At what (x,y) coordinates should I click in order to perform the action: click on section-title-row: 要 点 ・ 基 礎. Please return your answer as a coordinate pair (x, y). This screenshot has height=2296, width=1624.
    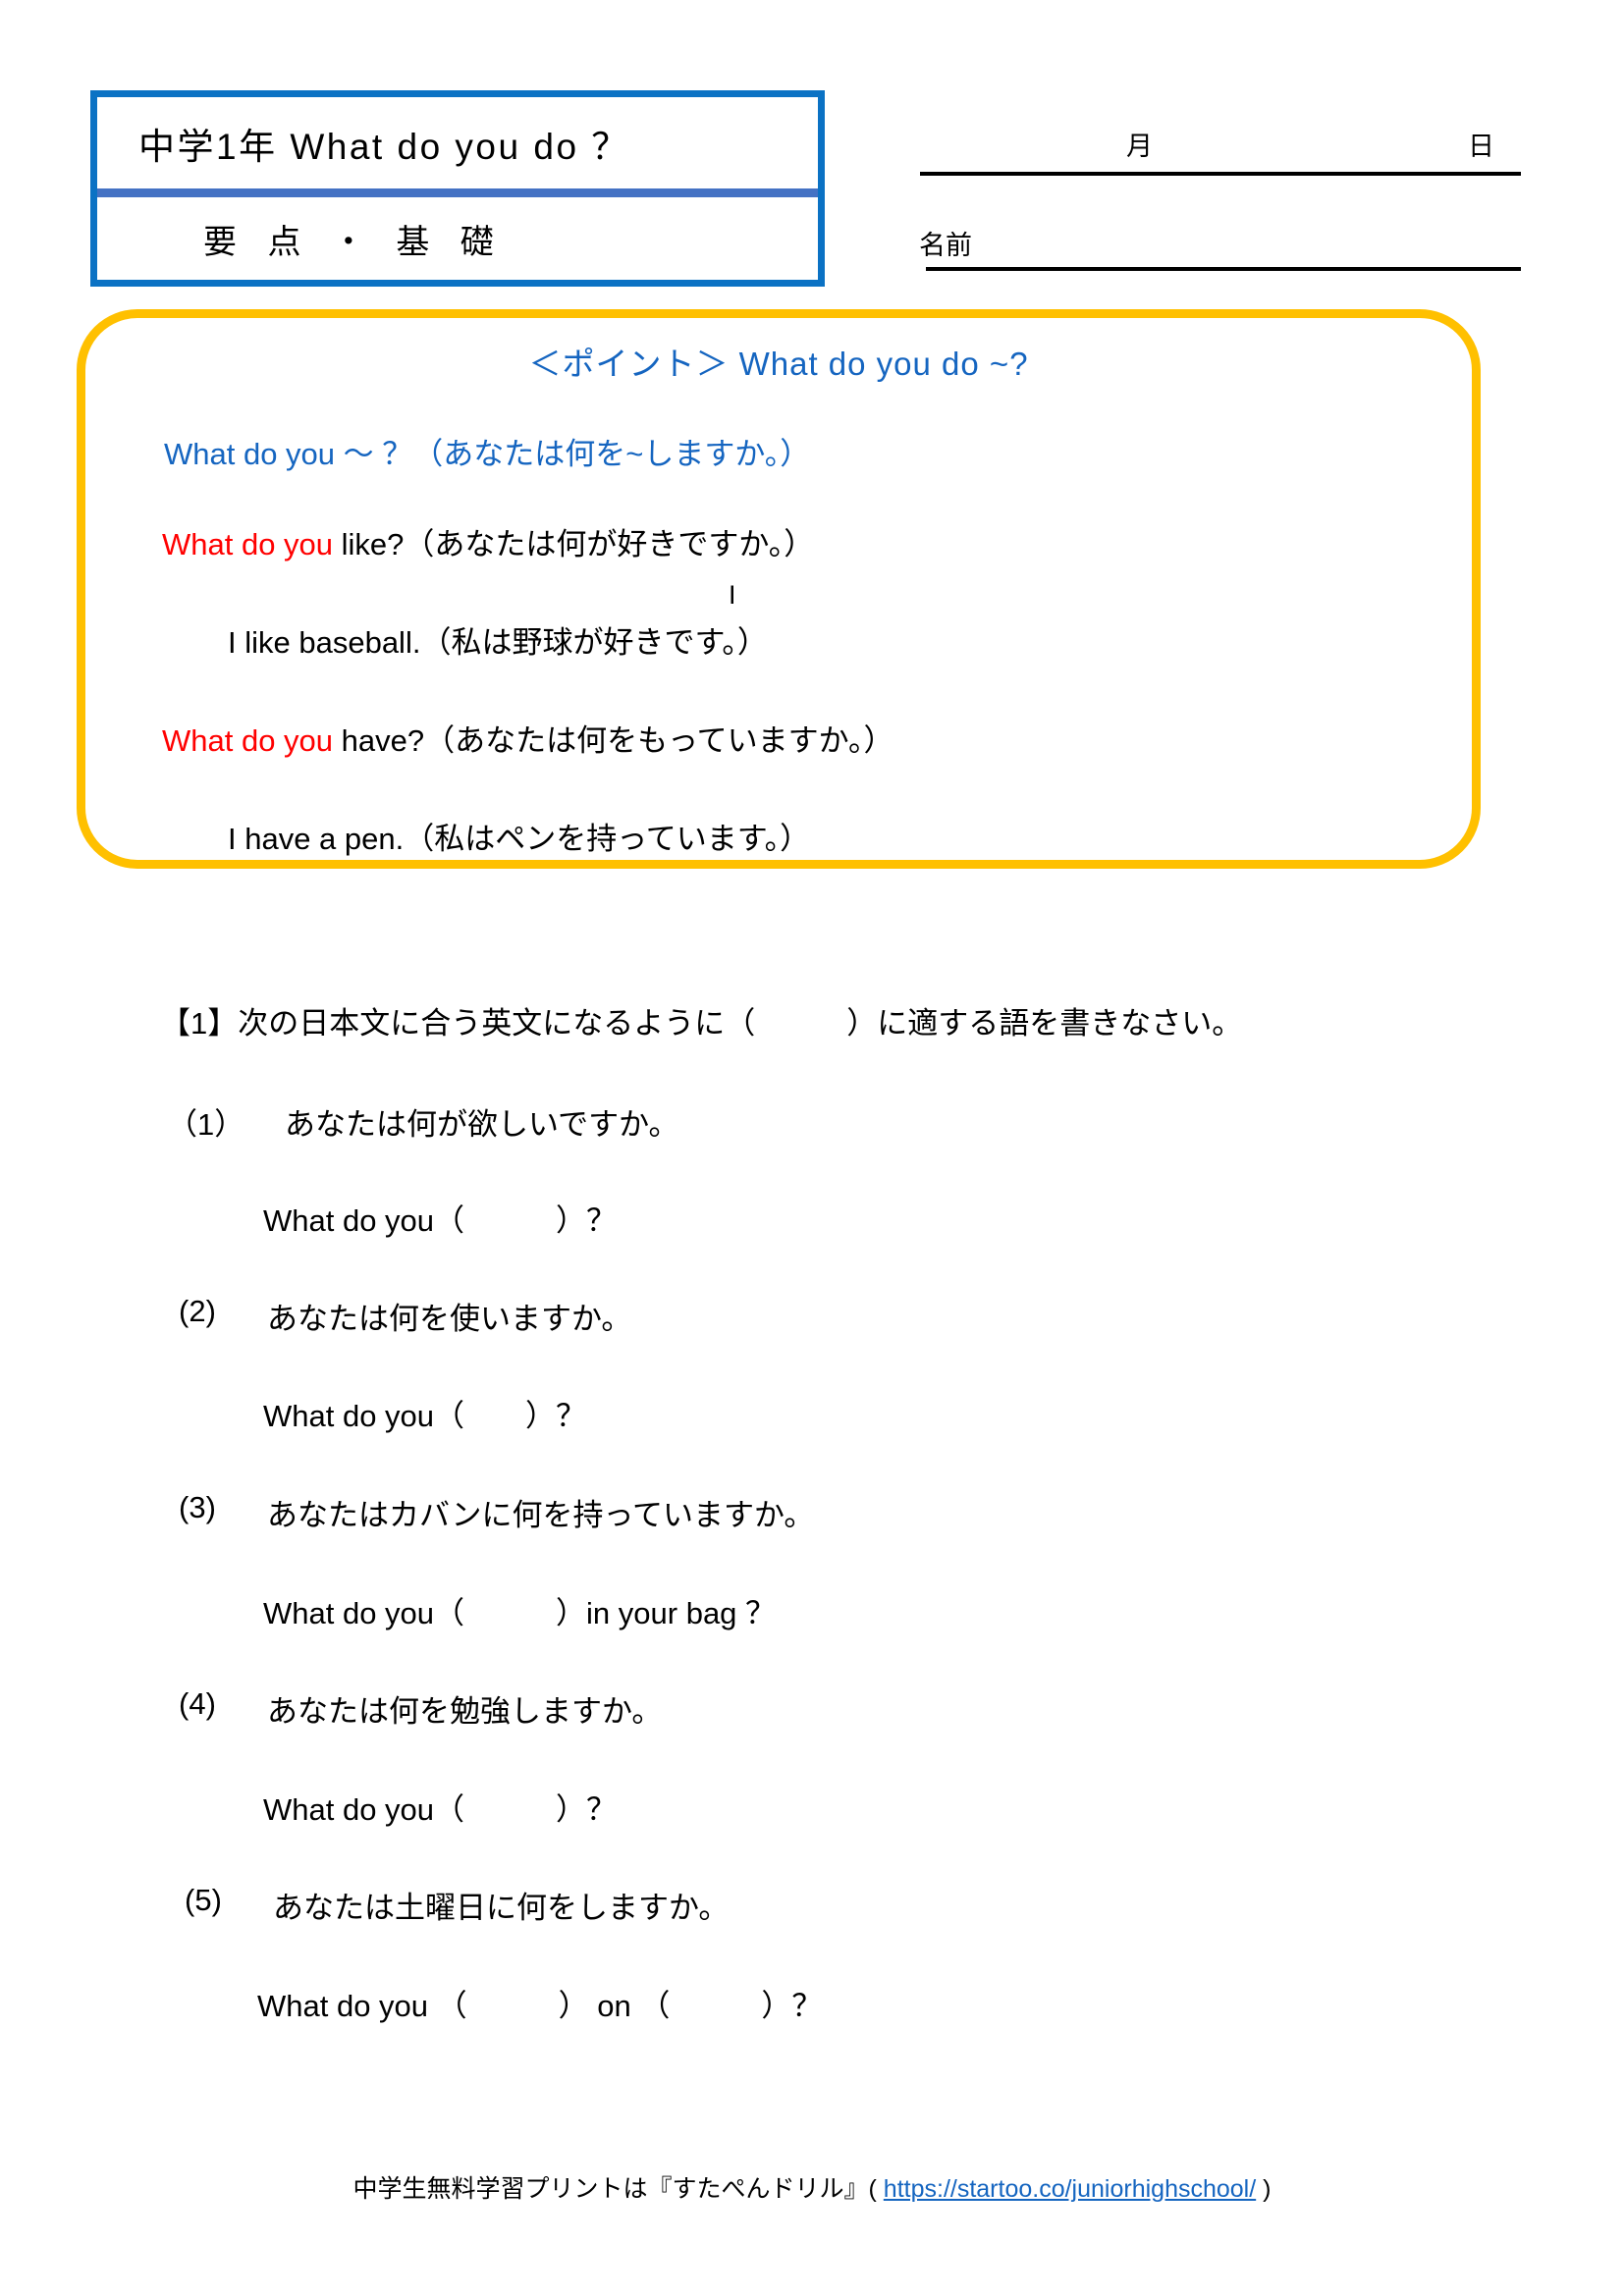
    Looking at the image, I should click on (457, 238).